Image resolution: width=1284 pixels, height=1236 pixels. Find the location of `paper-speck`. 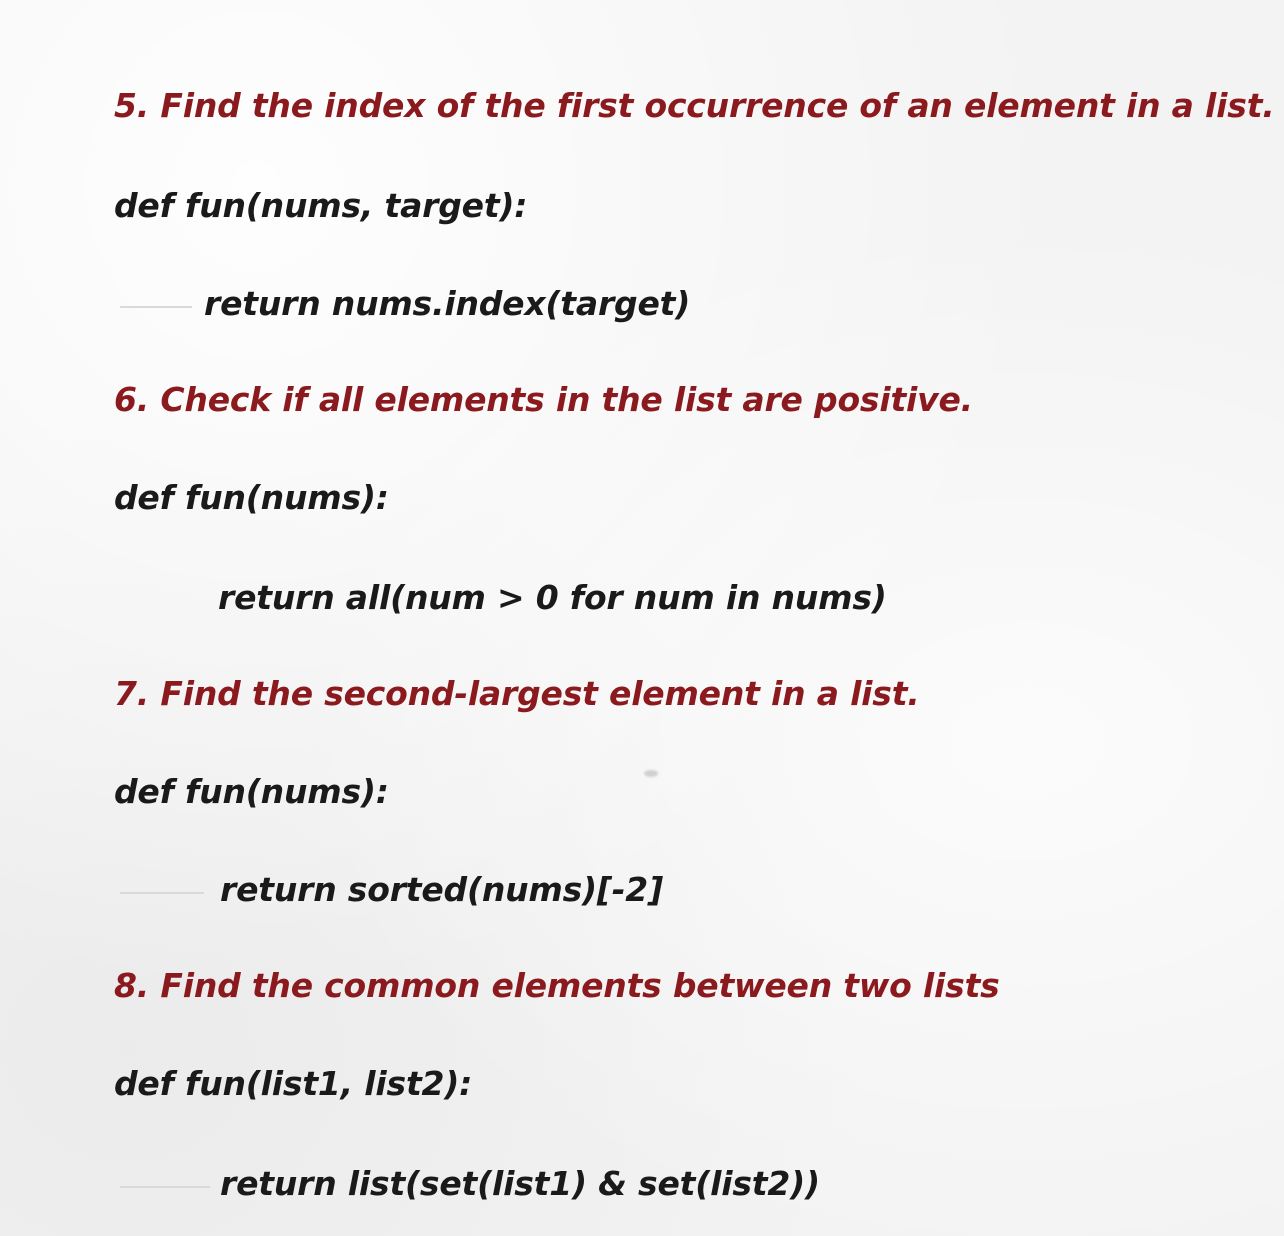

paper-speck is located at coordinates (651, 773).